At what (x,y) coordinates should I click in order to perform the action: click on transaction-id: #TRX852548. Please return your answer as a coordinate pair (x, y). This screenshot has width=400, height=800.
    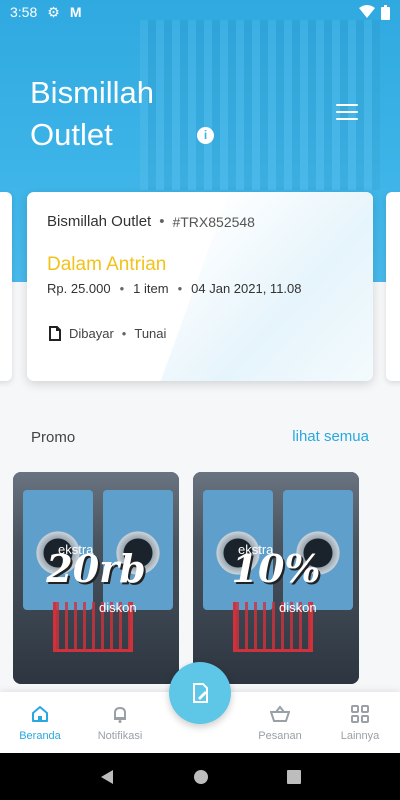
    Looking at the image, I should click on (213, 221).